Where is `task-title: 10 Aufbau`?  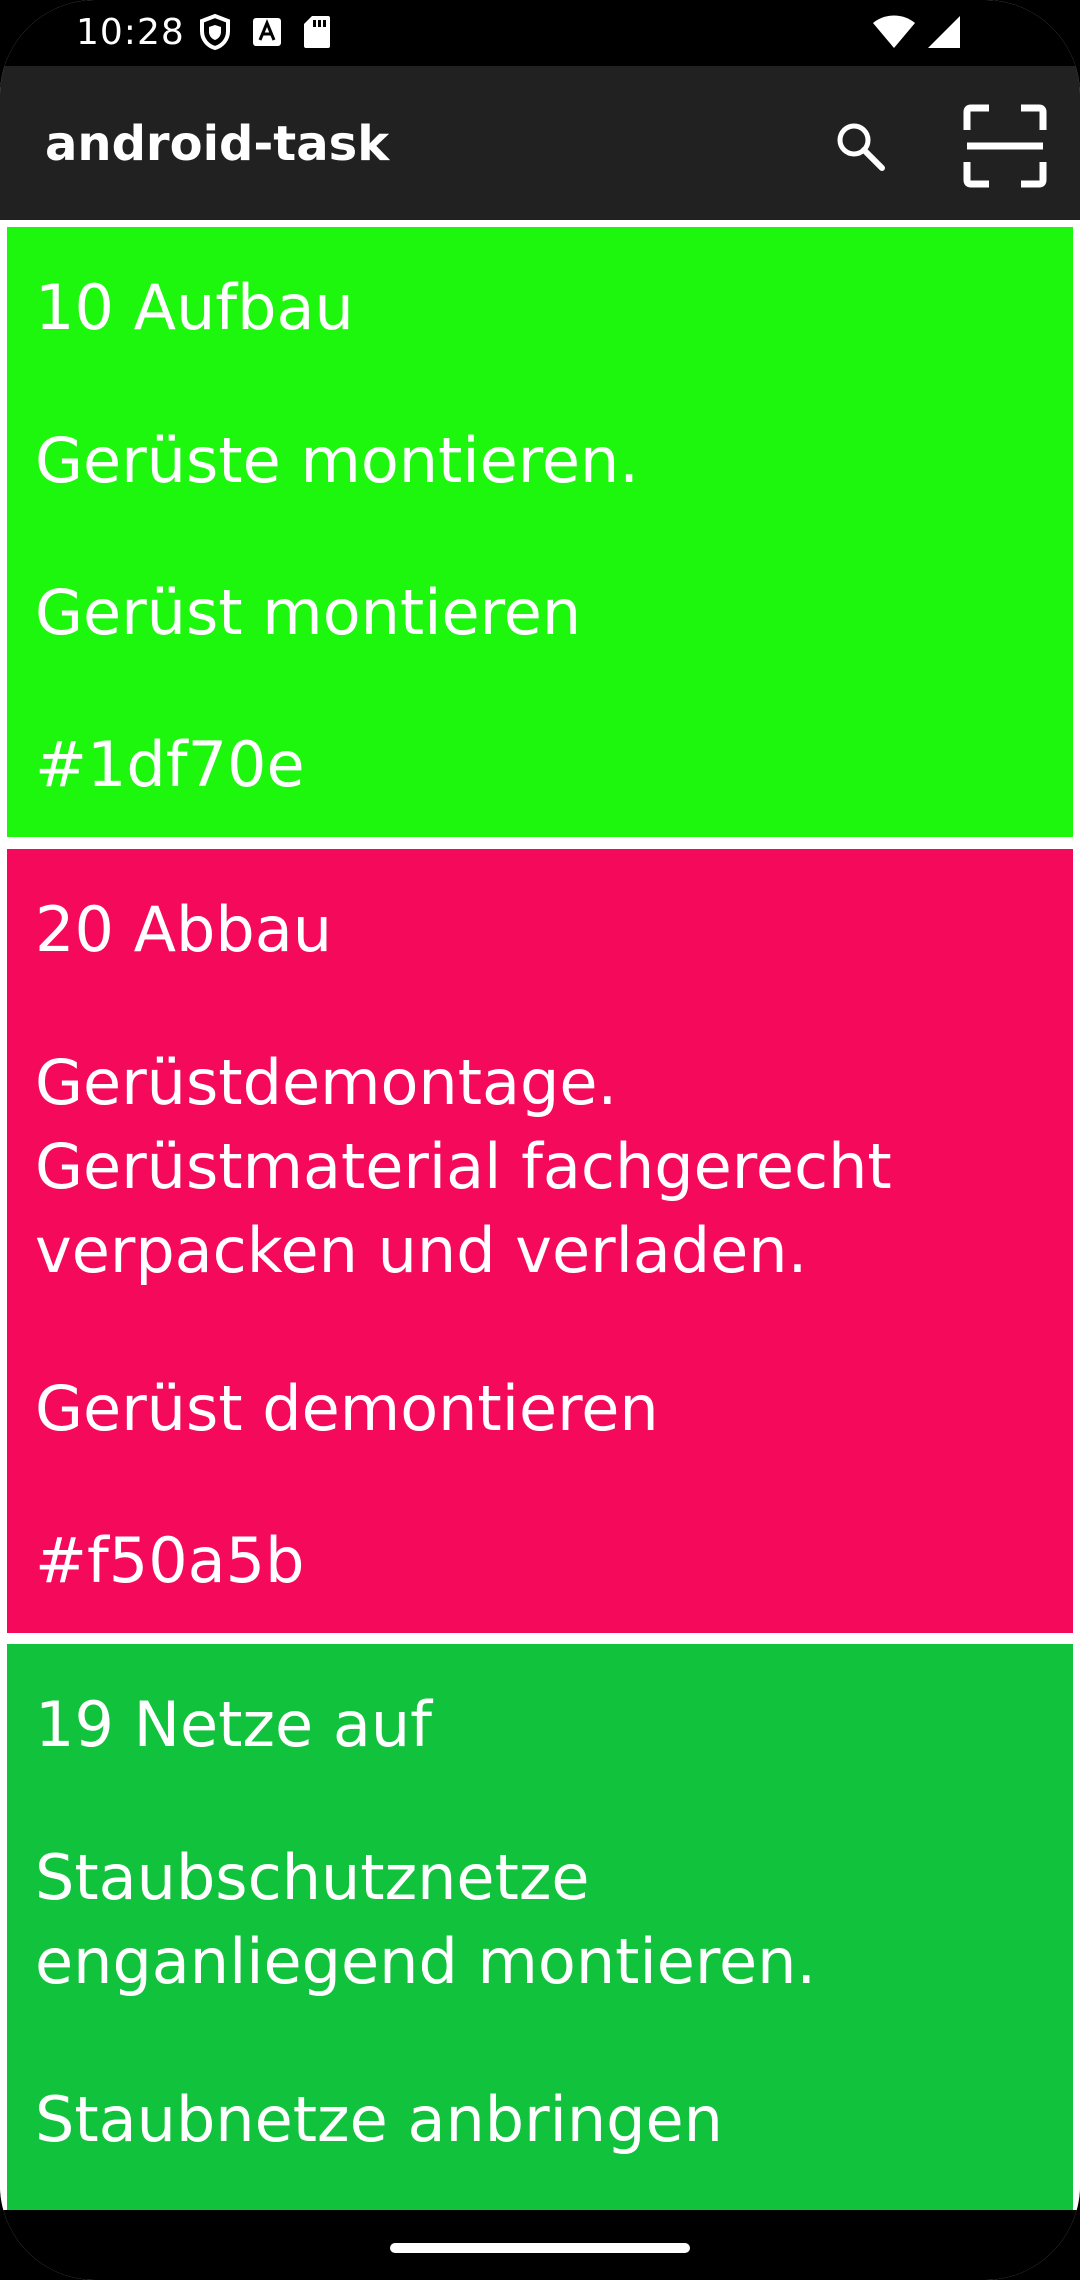
task-title: 10 Aufbau is located at coordinates (194, 307).